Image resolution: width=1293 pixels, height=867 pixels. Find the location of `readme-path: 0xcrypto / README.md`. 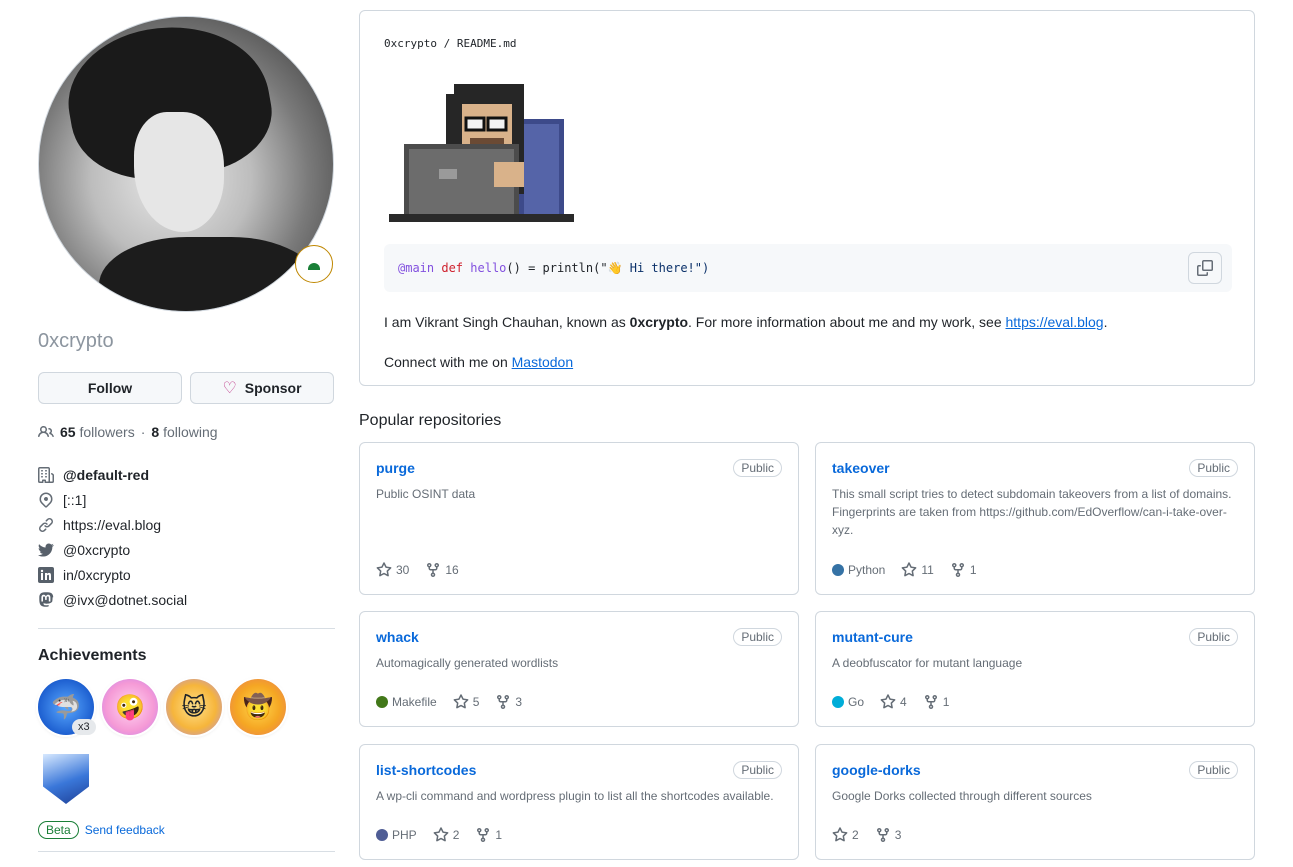

readme-path: 0xcrypto / README.md is located at coordinates (807, 43).